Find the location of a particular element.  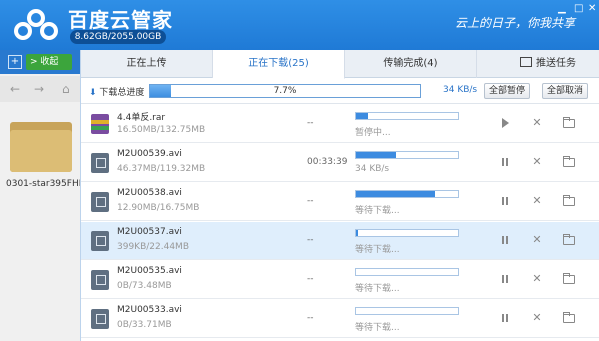

file-name: M2U00533.avi is located at coordinates (149, 310).